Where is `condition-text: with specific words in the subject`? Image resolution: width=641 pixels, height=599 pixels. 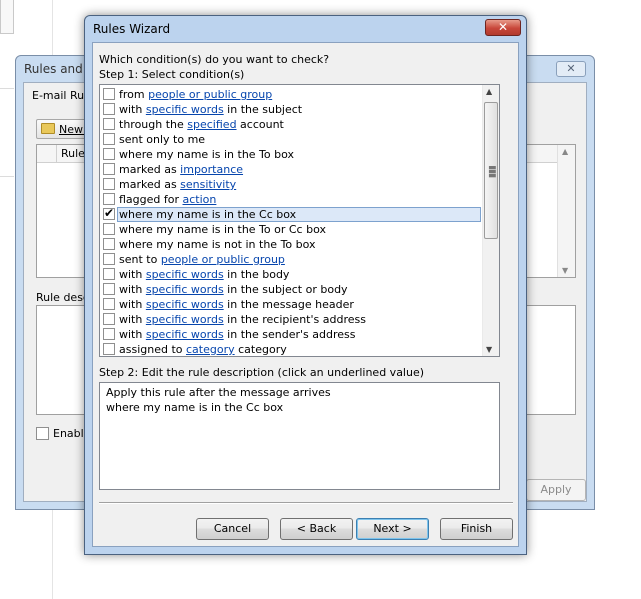 condition-text: with specific words in the subject is located at coordinates (210, 109).